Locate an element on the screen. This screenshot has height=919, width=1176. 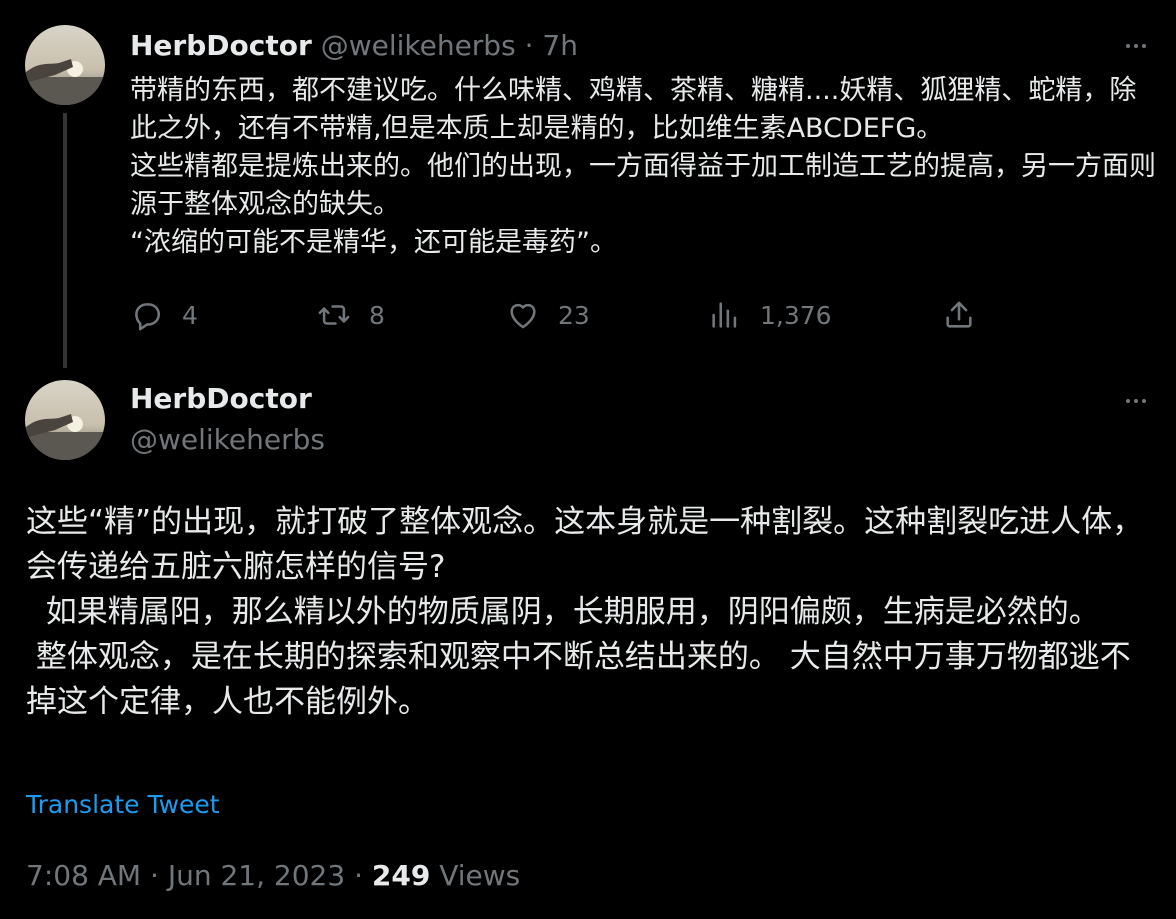
retweet-button: 8 is located at coordinates (351, 315).